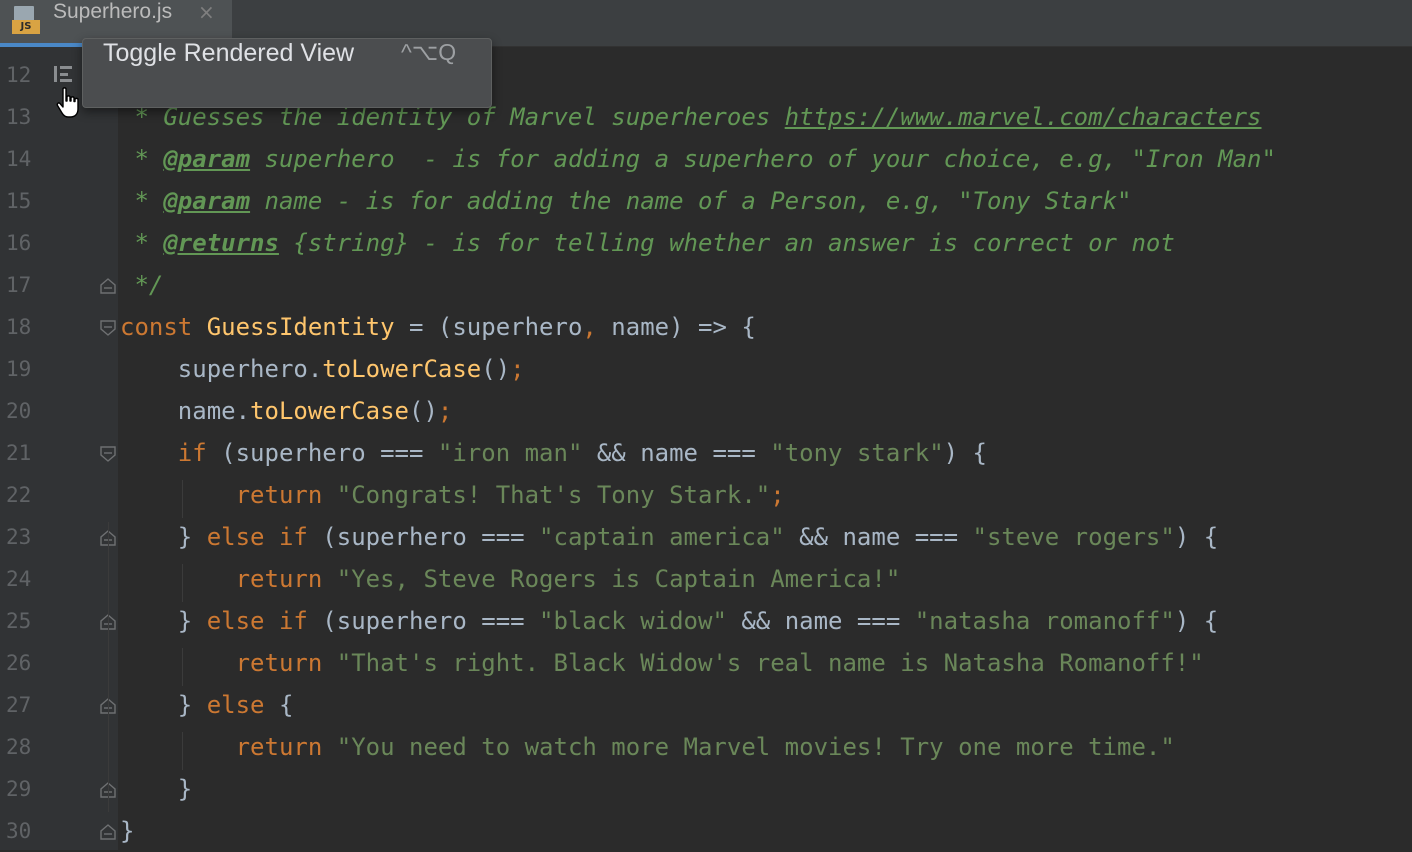 Image resolution: width=1412 pixels, height=852 pixels. Describe the element at coordinates (706, 705) in the screenshot. I see `code-line: 27 } else {` at that location.